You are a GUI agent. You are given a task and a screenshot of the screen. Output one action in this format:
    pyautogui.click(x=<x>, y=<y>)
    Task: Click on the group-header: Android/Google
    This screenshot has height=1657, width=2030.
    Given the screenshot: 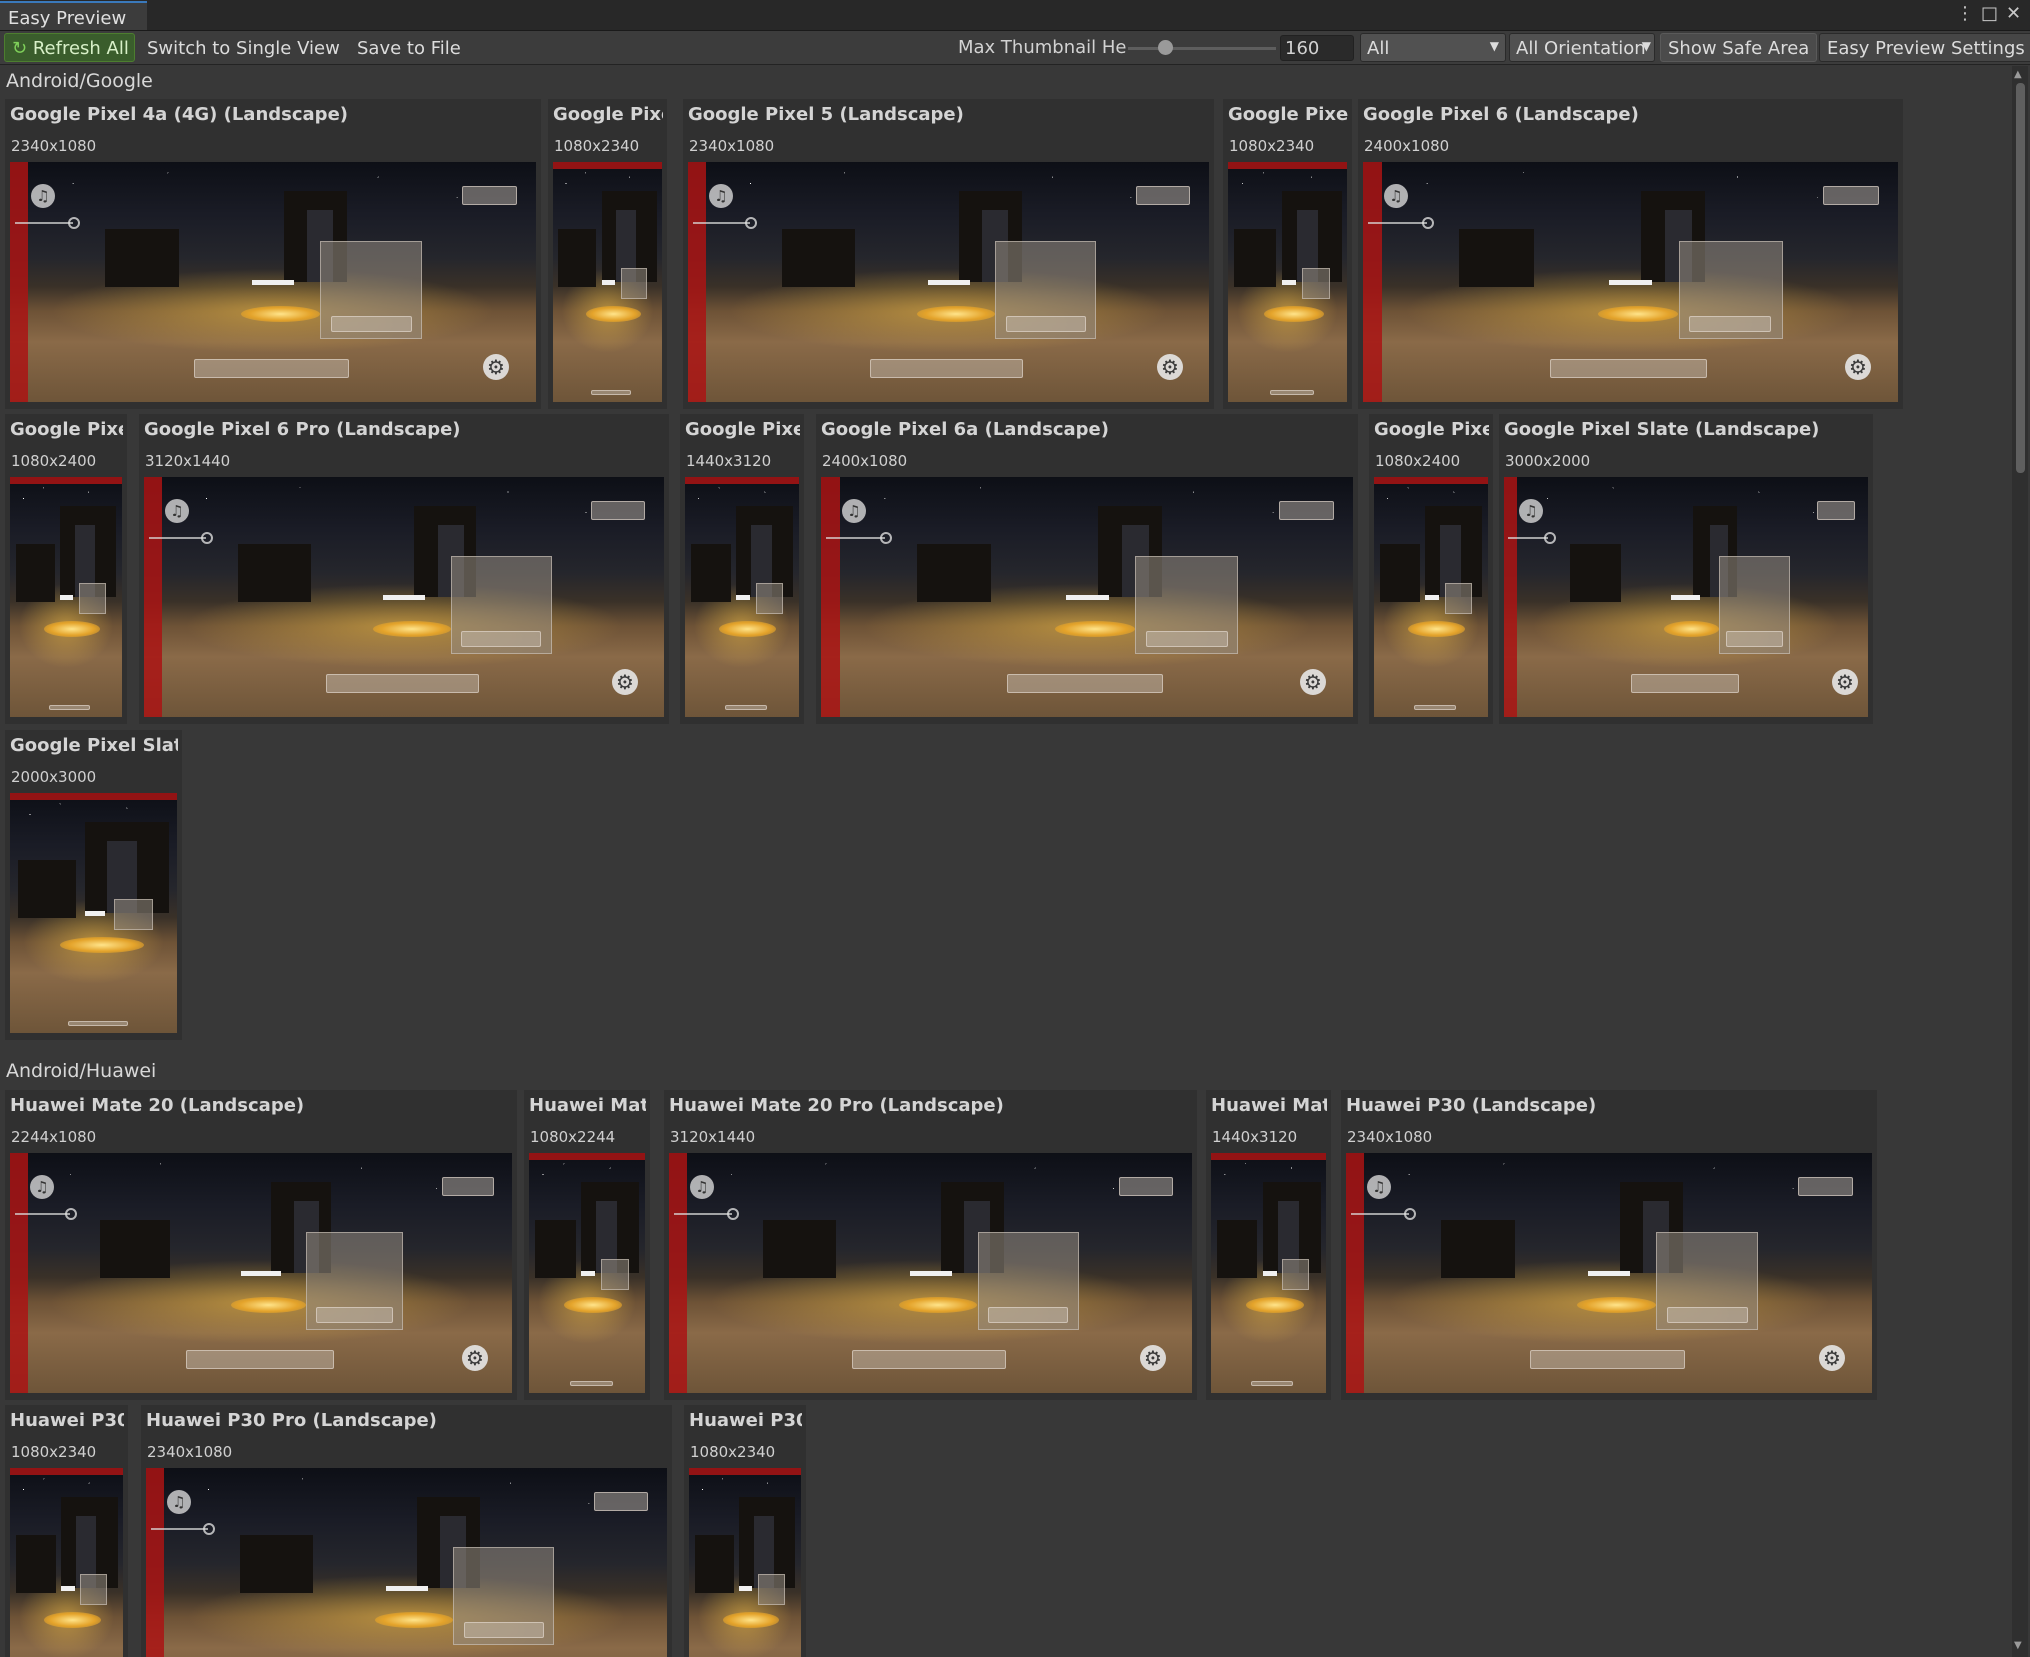 What is the action you would take?
    pyautogui.click(x=79, y=81)
    